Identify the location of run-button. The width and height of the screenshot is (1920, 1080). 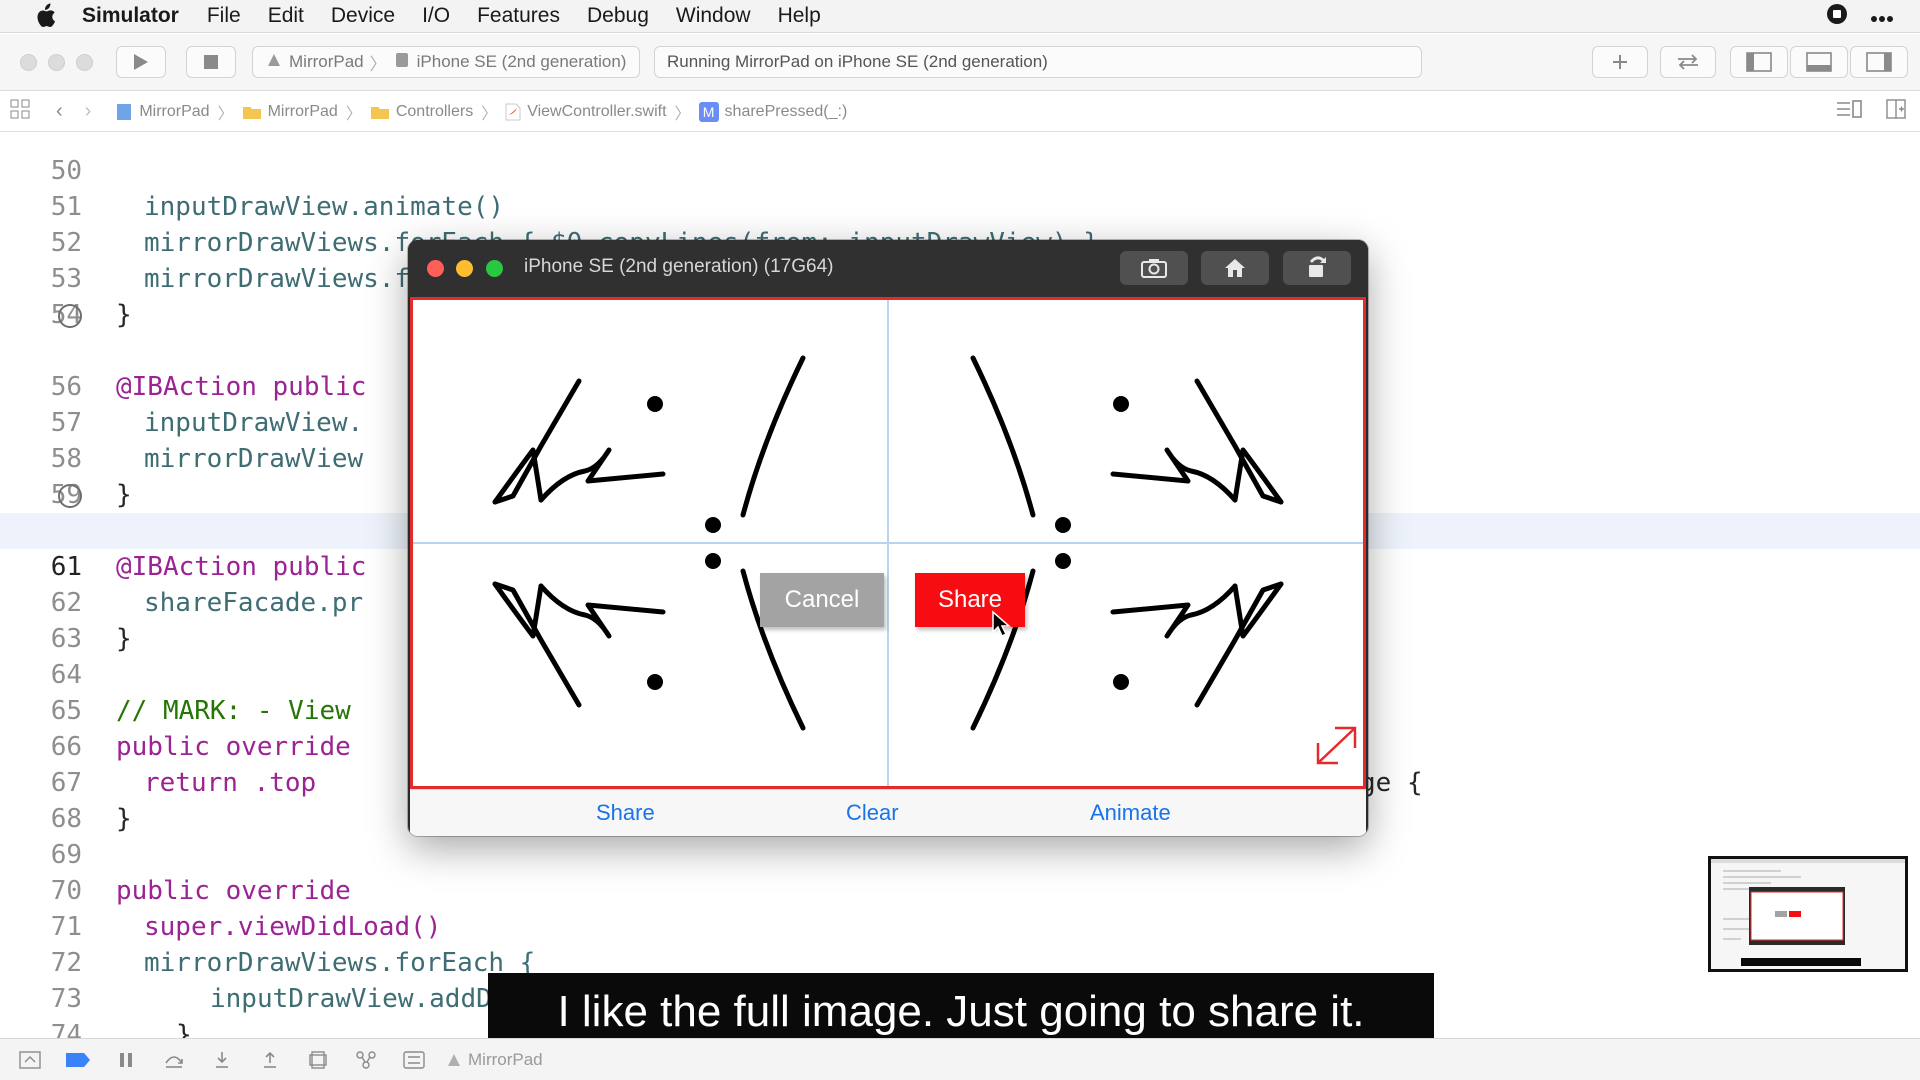
(141, 62).